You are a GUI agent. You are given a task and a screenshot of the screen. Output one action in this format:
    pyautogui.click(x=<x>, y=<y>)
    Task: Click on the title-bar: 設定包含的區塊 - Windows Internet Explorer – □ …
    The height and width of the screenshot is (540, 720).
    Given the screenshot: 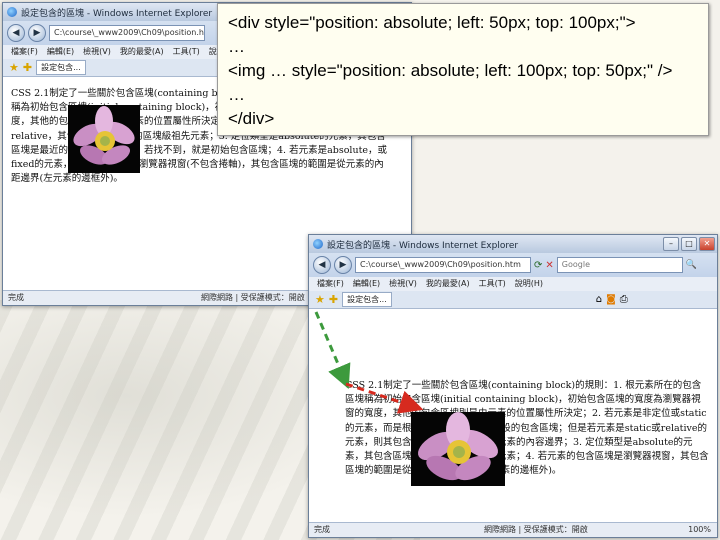 What is the action you would take?
    pyautogui.click(x=513, y=244)
    